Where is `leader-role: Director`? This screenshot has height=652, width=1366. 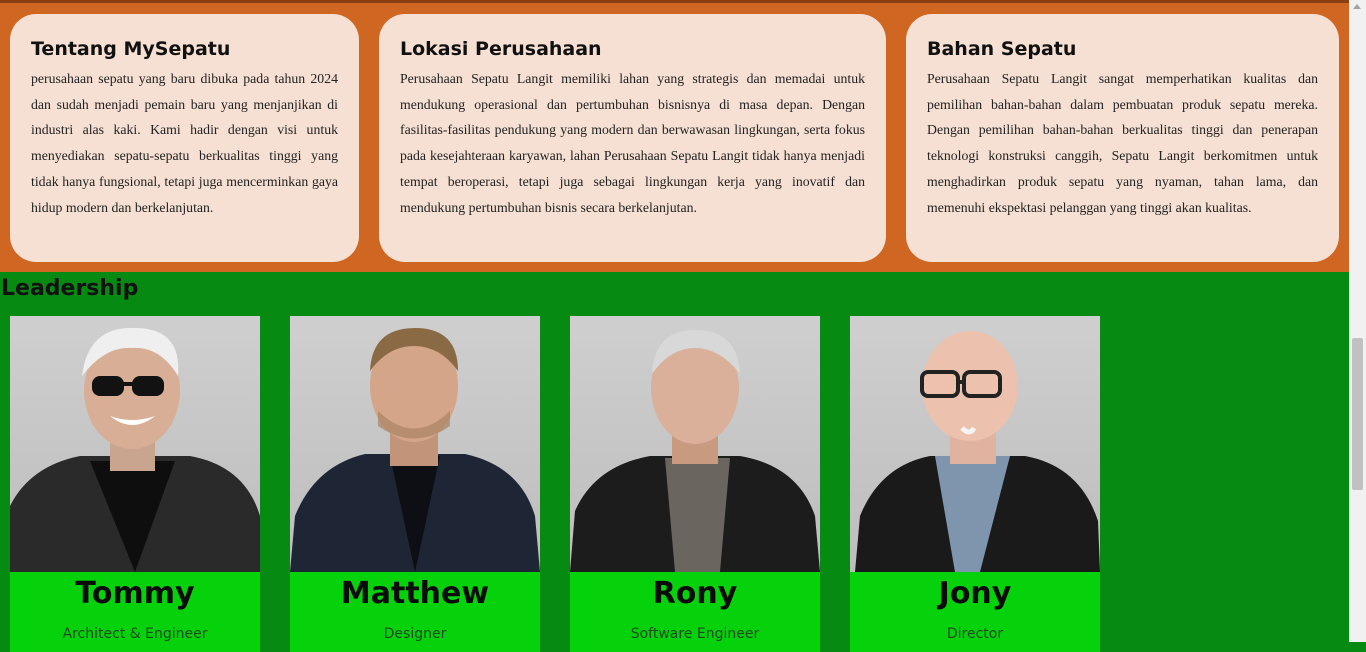
leader-role: Director is located at coordinates (975, 634).